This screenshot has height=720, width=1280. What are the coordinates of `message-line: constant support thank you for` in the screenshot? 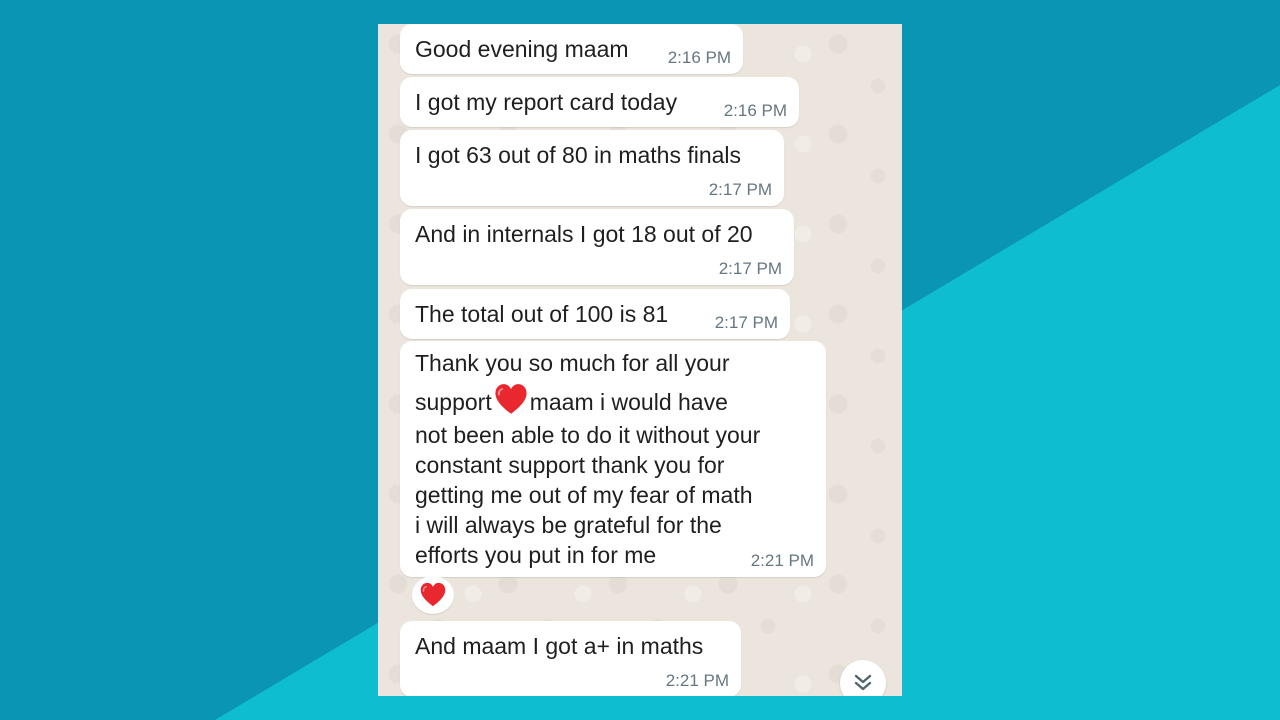 It's located at (570, 465).